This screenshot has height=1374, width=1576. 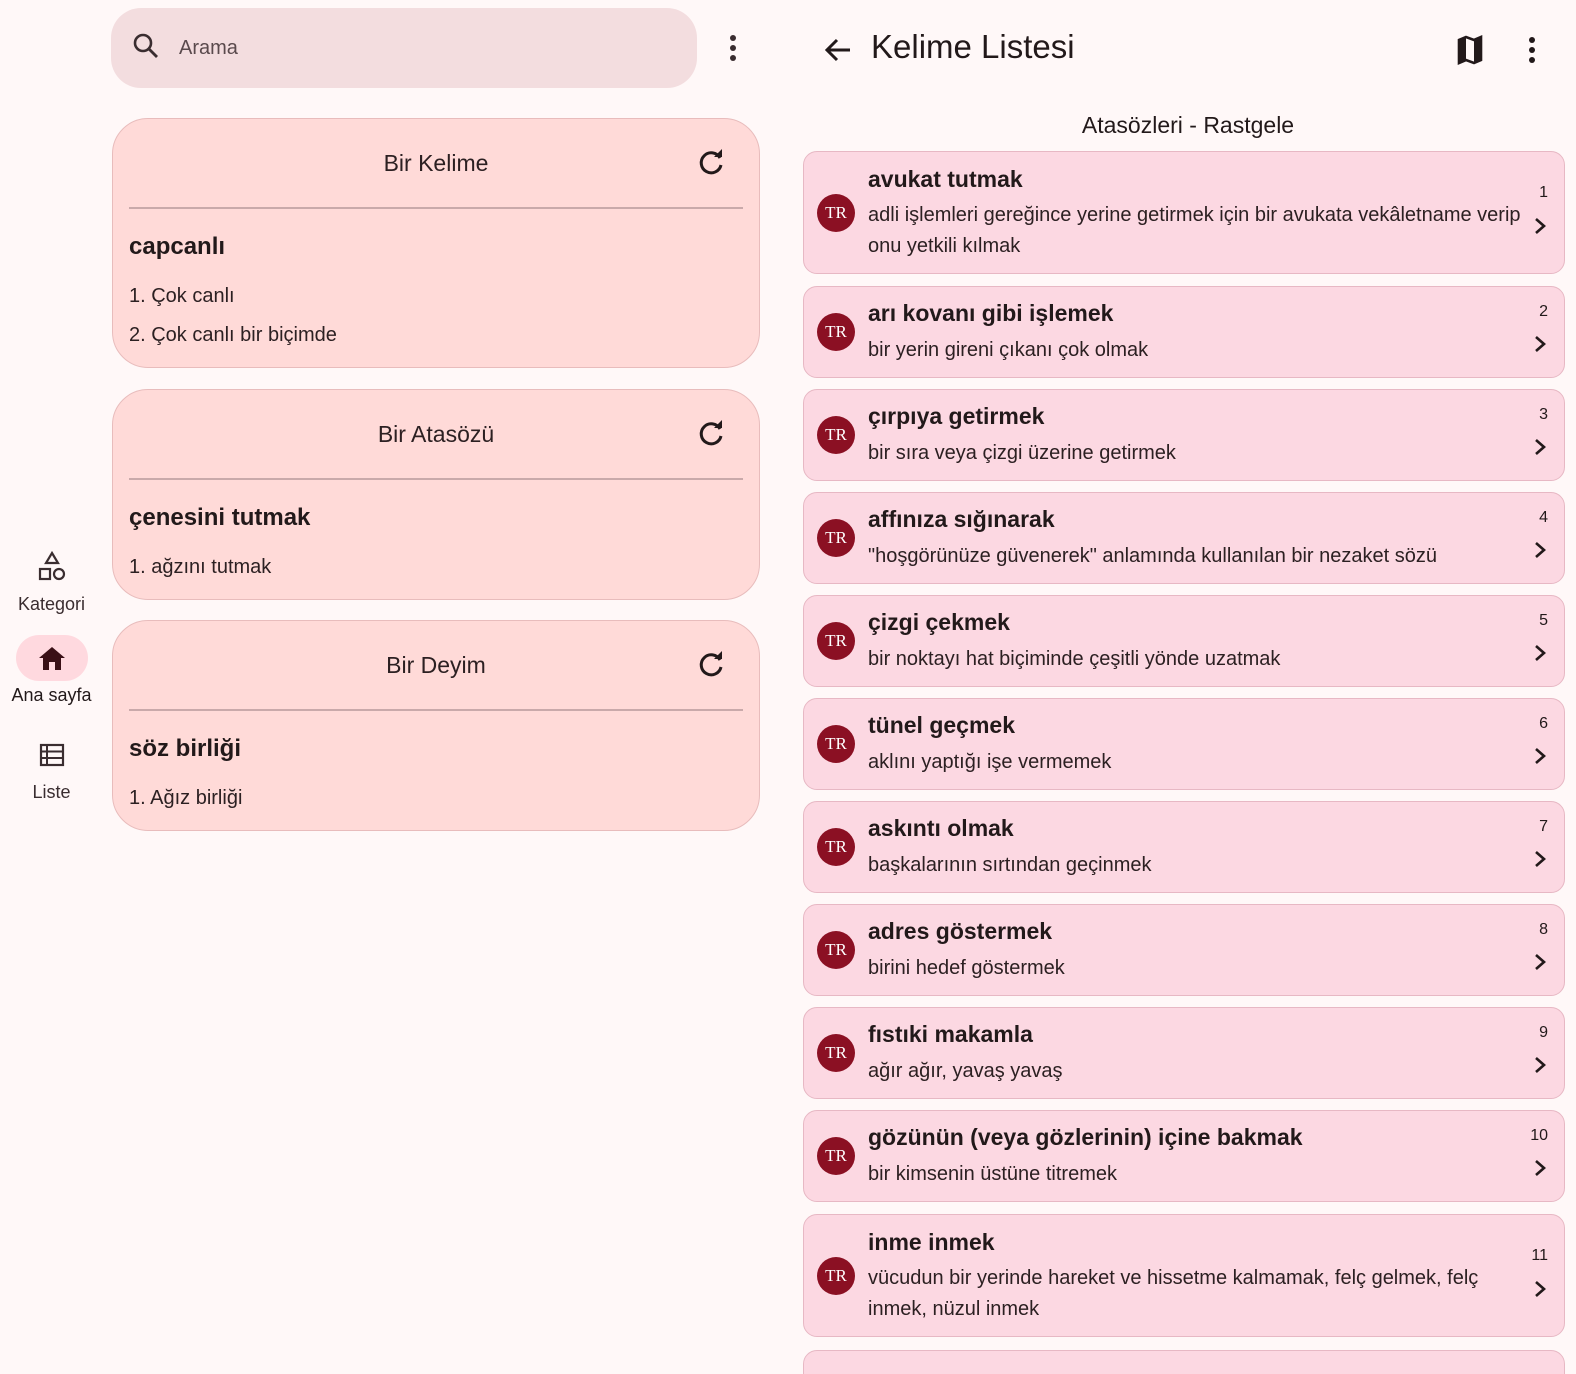 I want to click on entry-description: bir sıra veya çizgi üzerine getirmek, so click(x=1022, y=453).